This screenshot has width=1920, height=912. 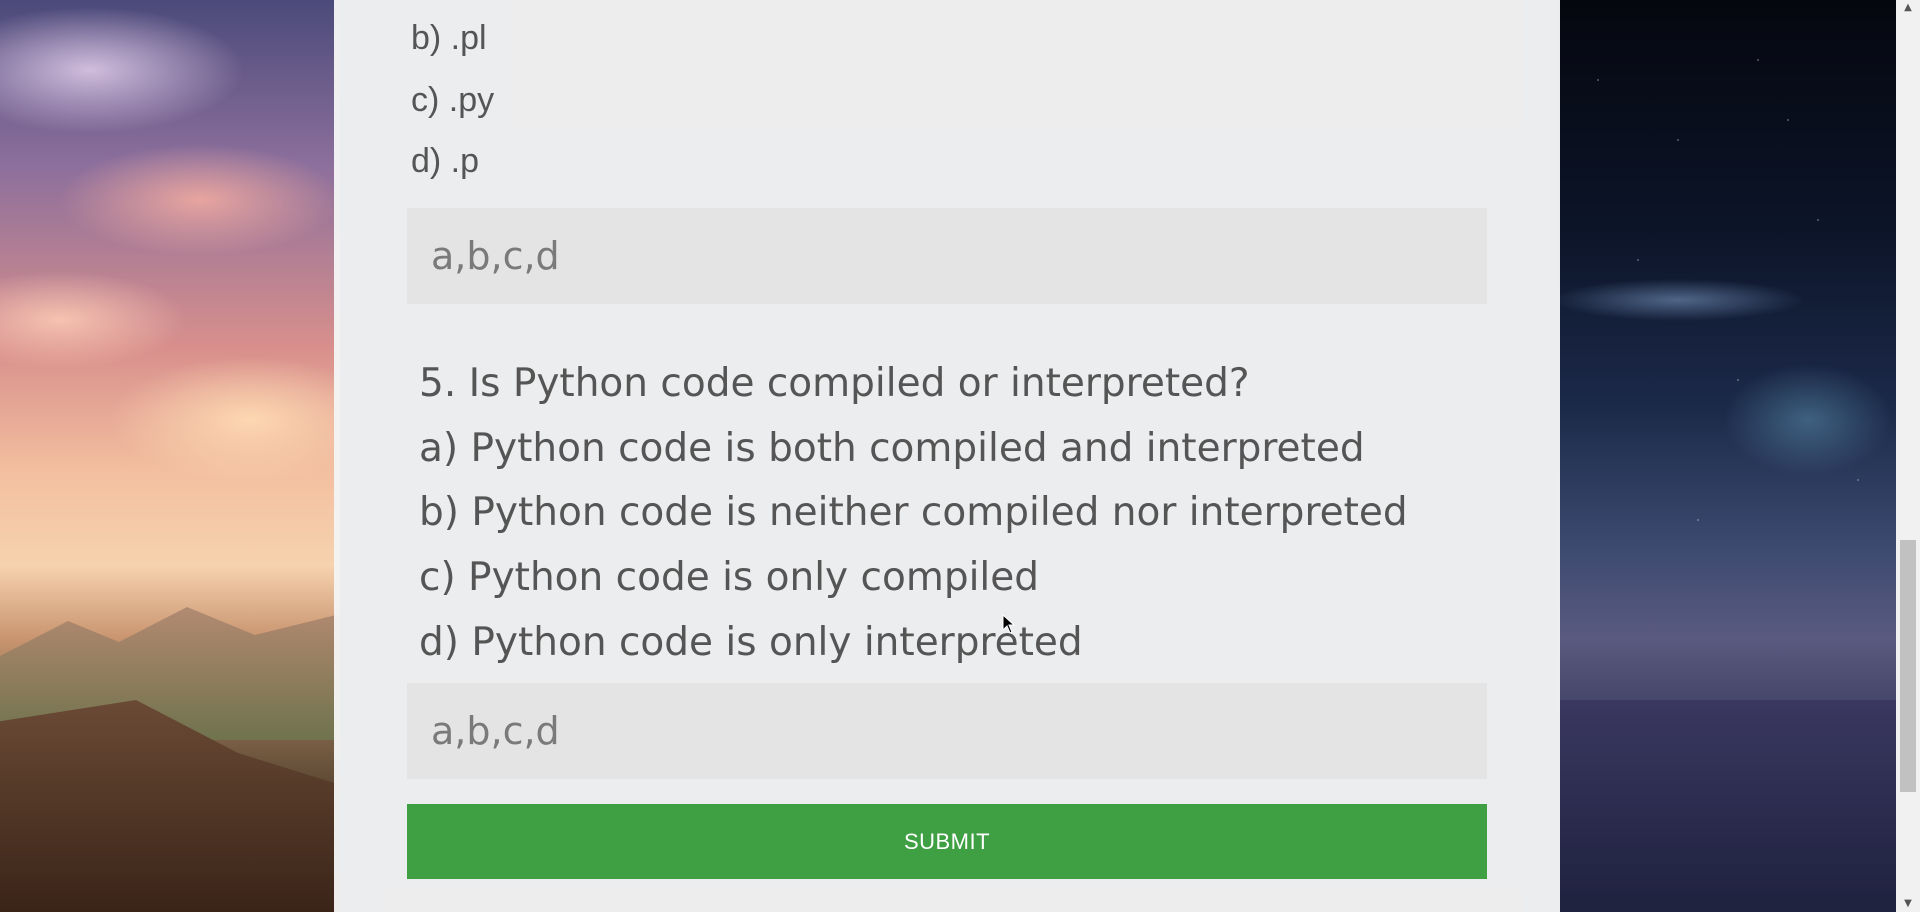 What do you see at coordinates (1728, 806) in the screenshot?
I see `background-lake` at bounding box center [1728, 806].